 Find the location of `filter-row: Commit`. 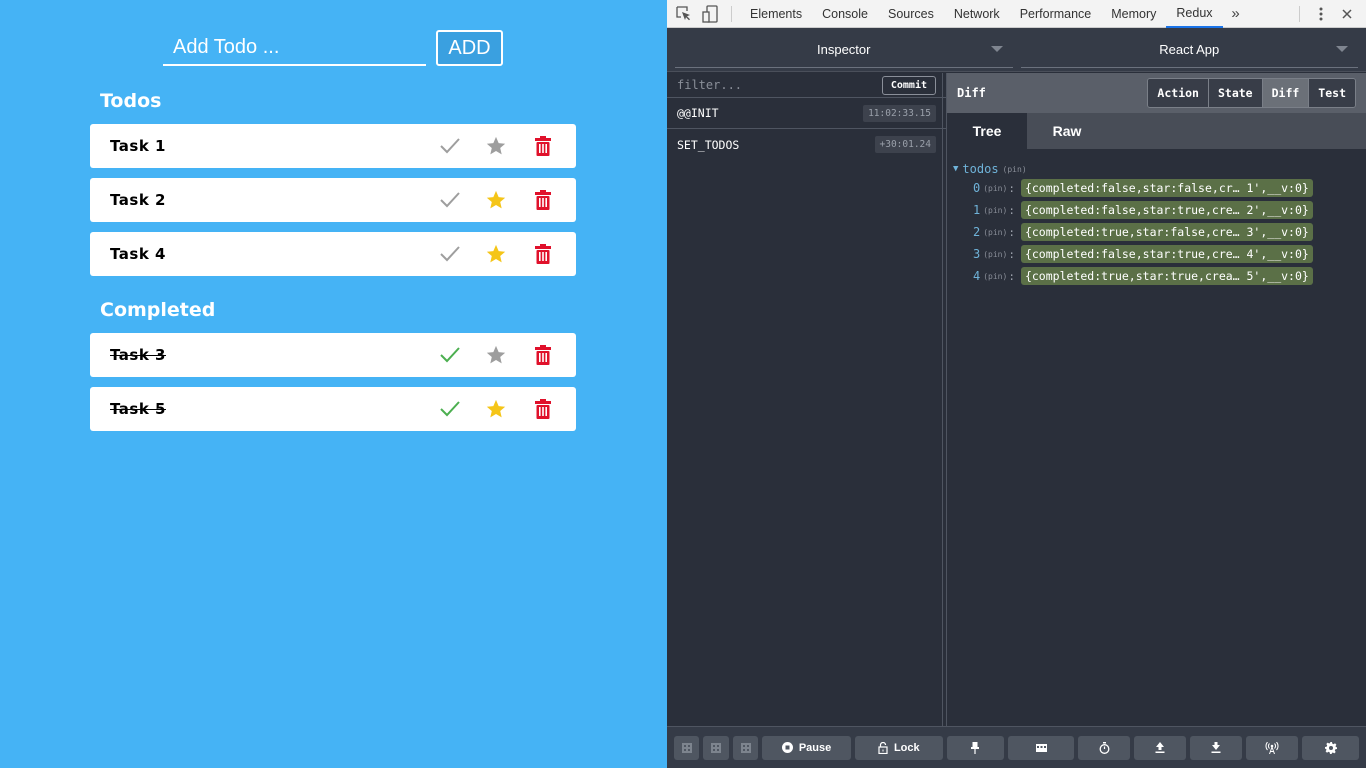

filter-row: Commit is located at coordinates (806, 85).